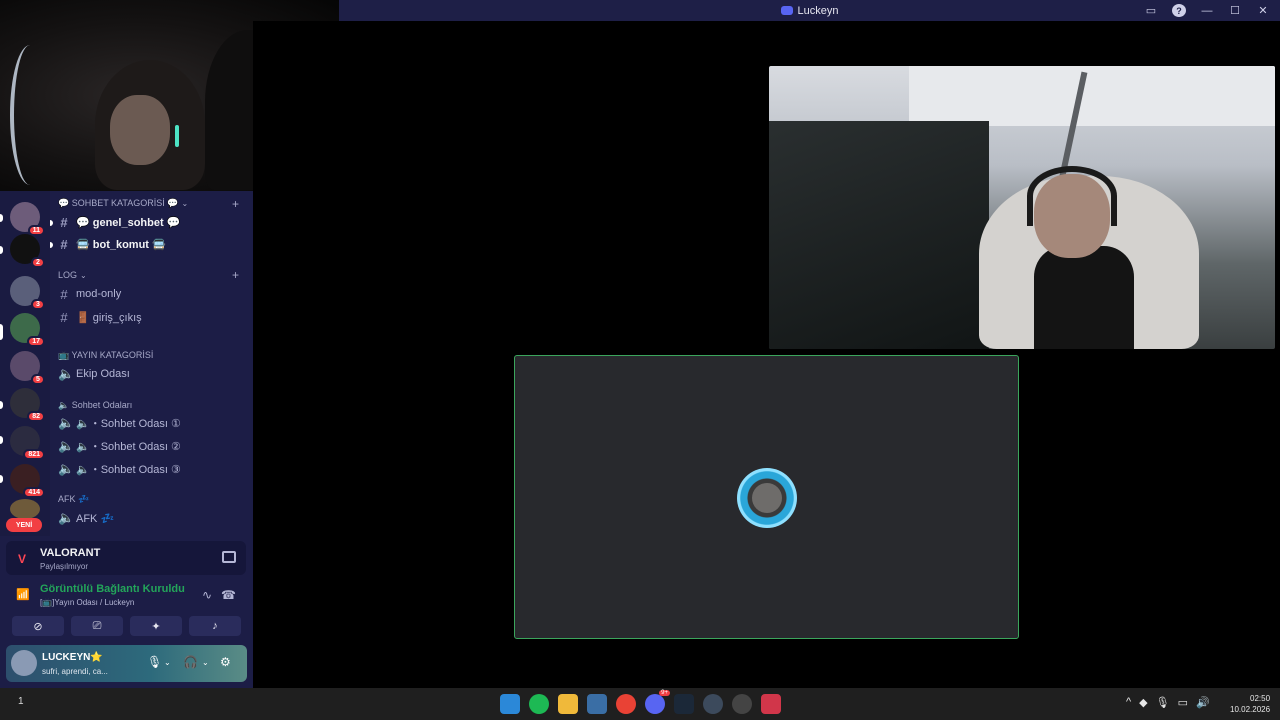  Describe the element at coordinates (657, 702) in the screenshot. I see `discord-icon: 9+` at that location.